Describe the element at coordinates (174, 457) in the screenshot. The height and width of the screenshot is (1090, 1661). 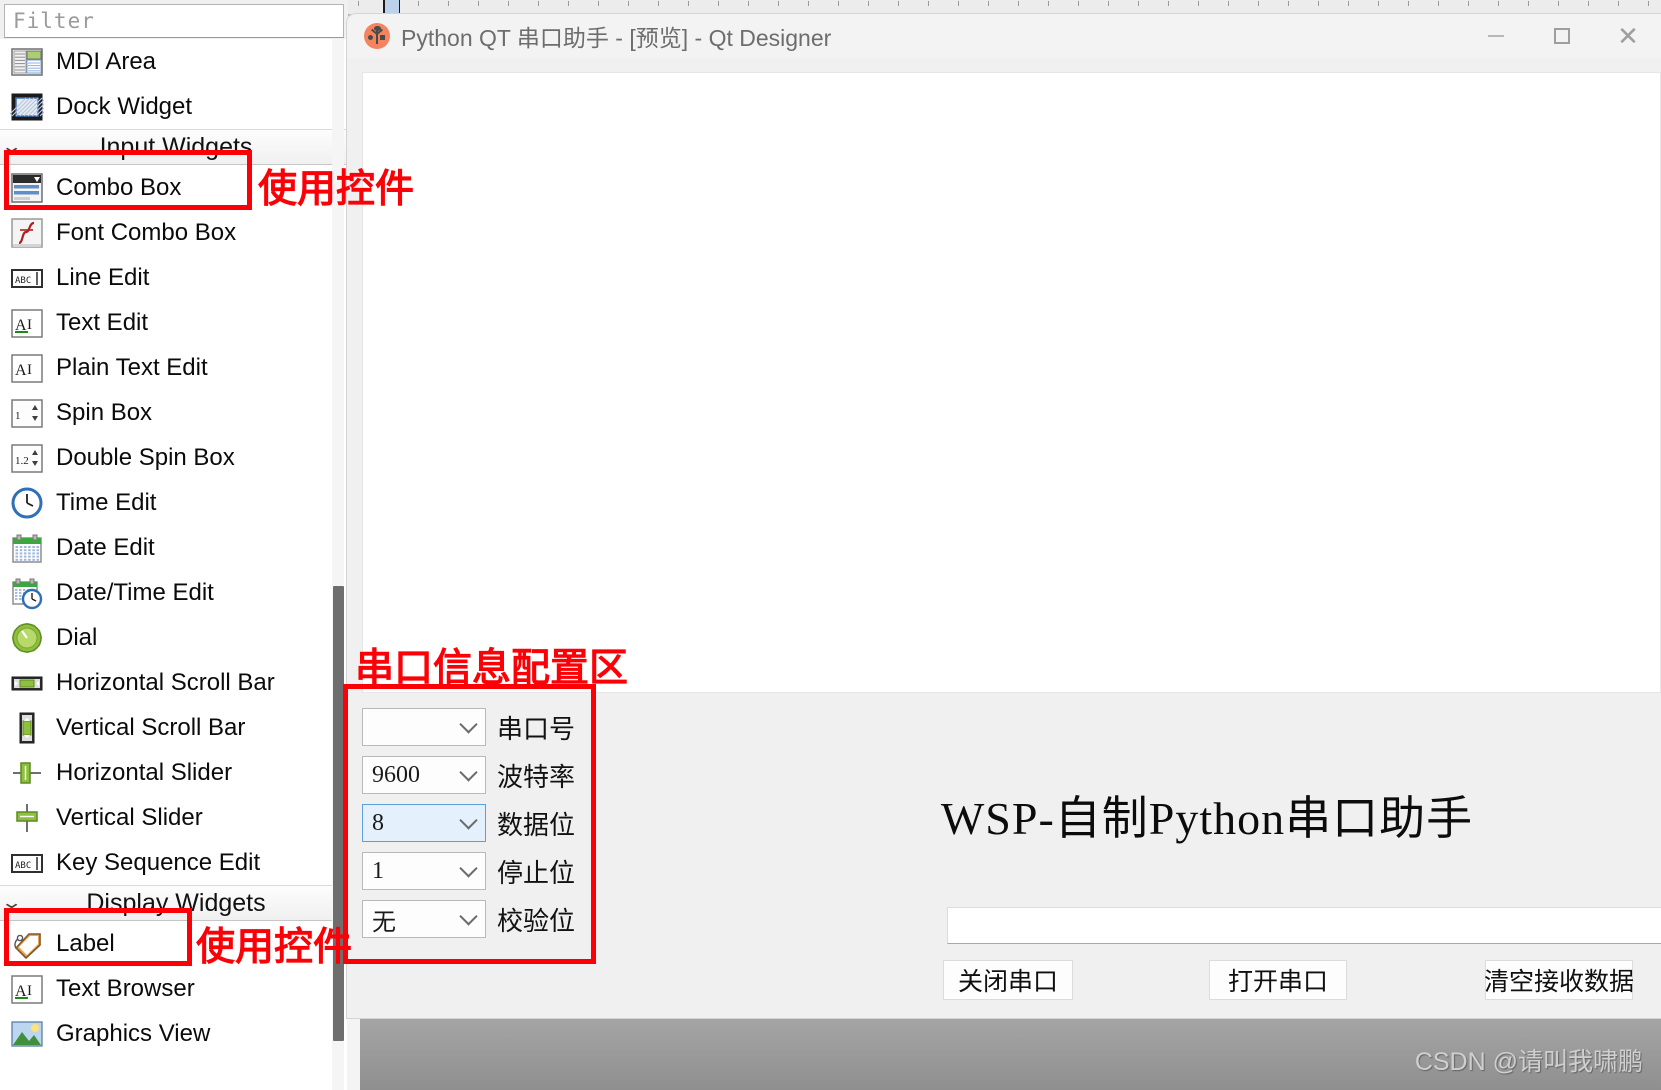
I see `widget-item-double-spin-box: 1.2 Double Spin Box` at that location.